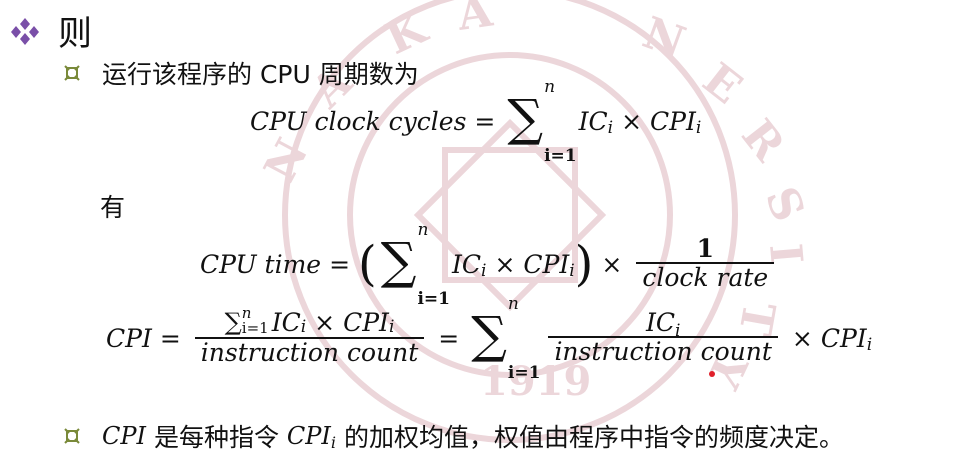 Image resolution: width=977 pixels, height=468 pixels. I want to click on eq2-cpi: CPI, so click(546, 264).